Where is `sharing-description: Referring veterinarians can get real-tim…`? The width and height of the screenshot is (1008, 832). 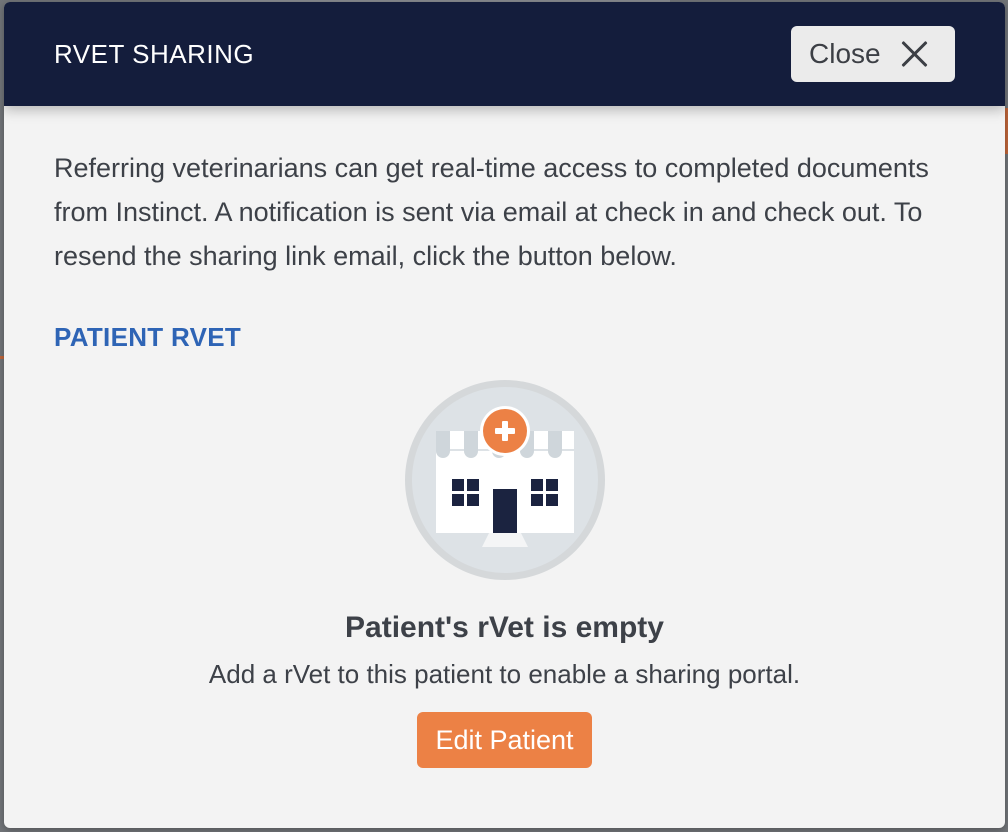
sharing-description: Referring veterinarians can get real-tim… is located at coordinates (491, 212).